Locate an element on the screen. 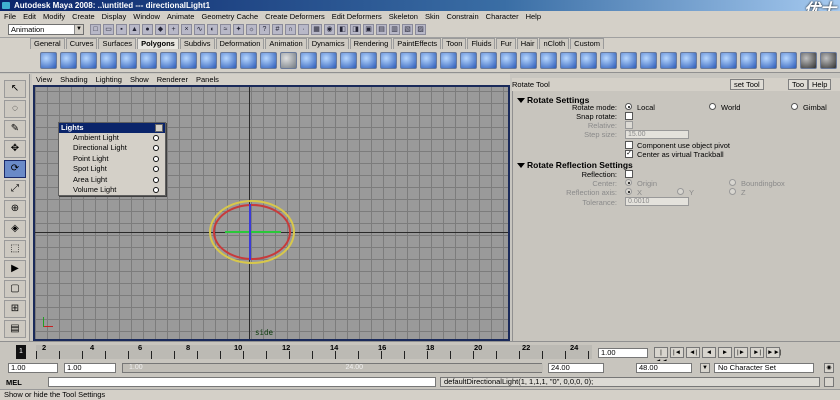 The image size is (840, 400). virtual-trackball-checkbox: ✓ is located at coordinates (629, 154).